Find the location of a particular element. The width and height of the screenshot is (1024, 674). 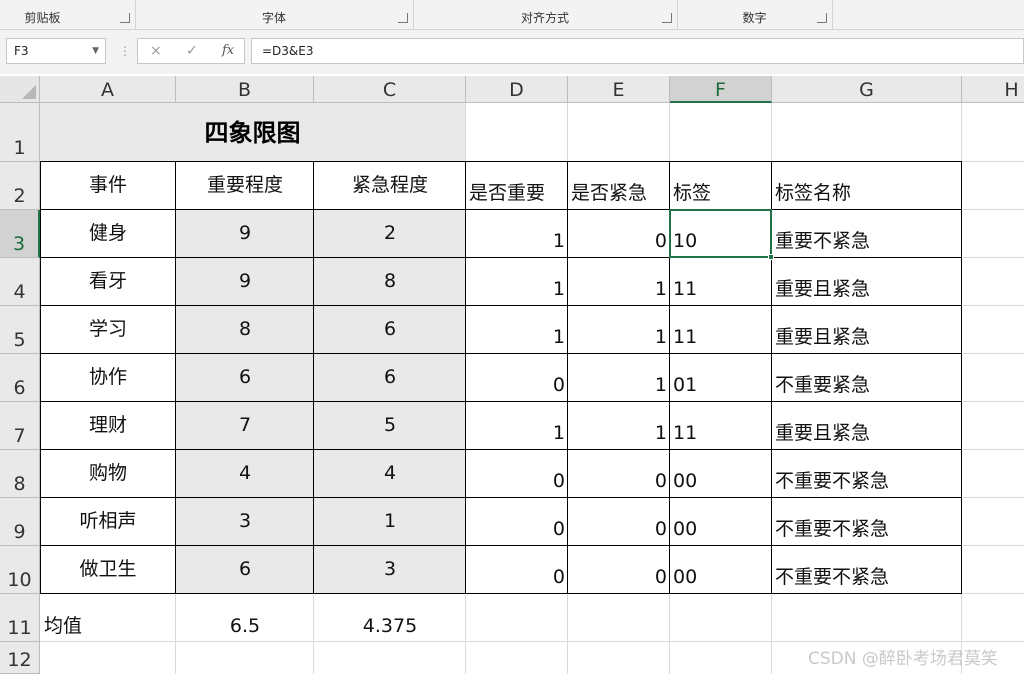

row-header-3: 3 is located at coordinates (20, 234).